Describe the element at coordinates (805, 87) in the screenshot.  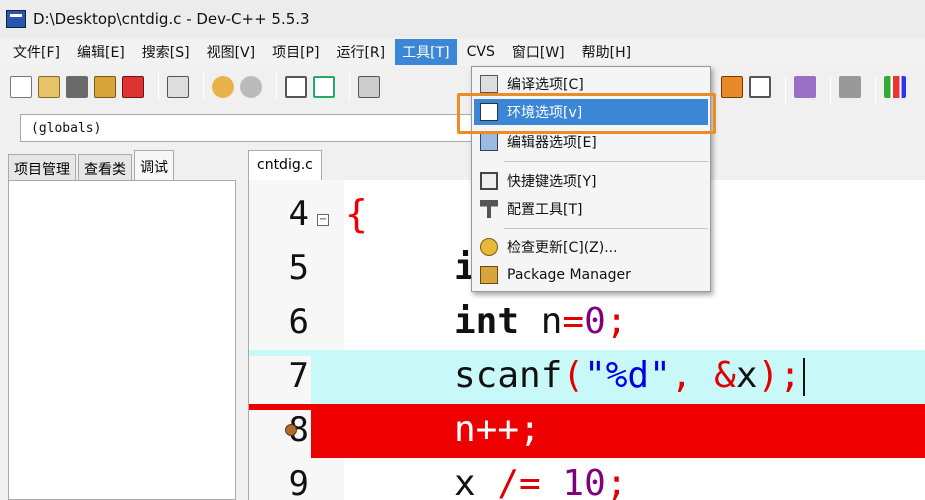
I see `check-syntax-icon` at that location.